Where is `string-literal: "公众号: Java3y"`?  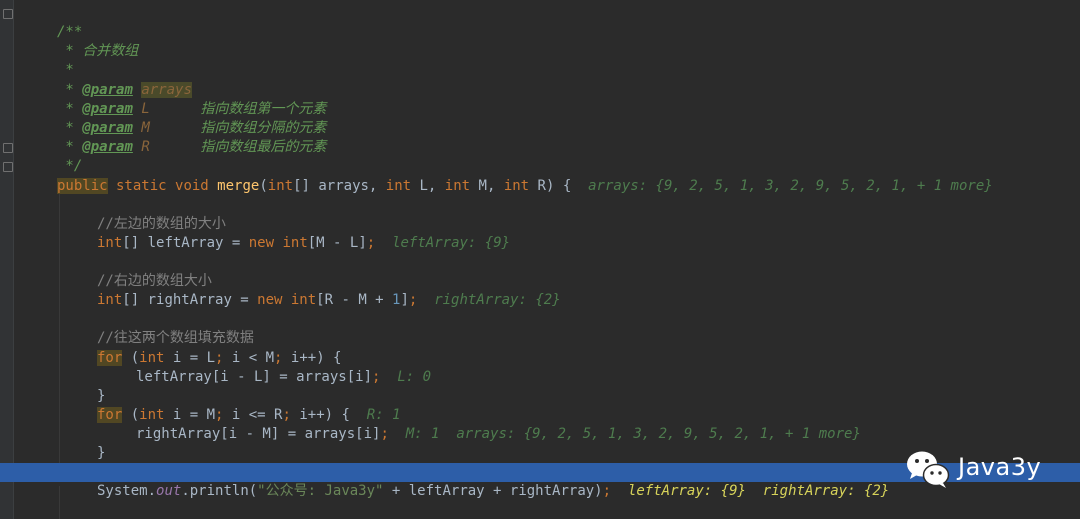
string-literal: "公众号: Java3y" is located at coordinates (320, 491).